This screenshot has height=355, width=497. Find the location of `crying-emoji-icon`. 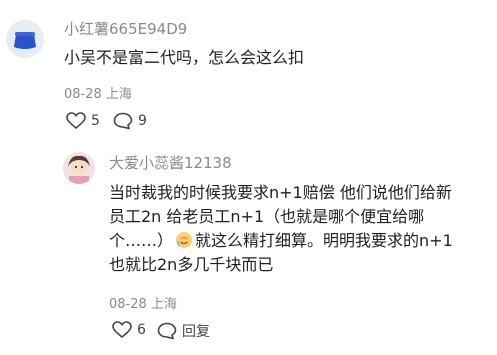

crying-emoji-icon is located at coordinates (184, 240).